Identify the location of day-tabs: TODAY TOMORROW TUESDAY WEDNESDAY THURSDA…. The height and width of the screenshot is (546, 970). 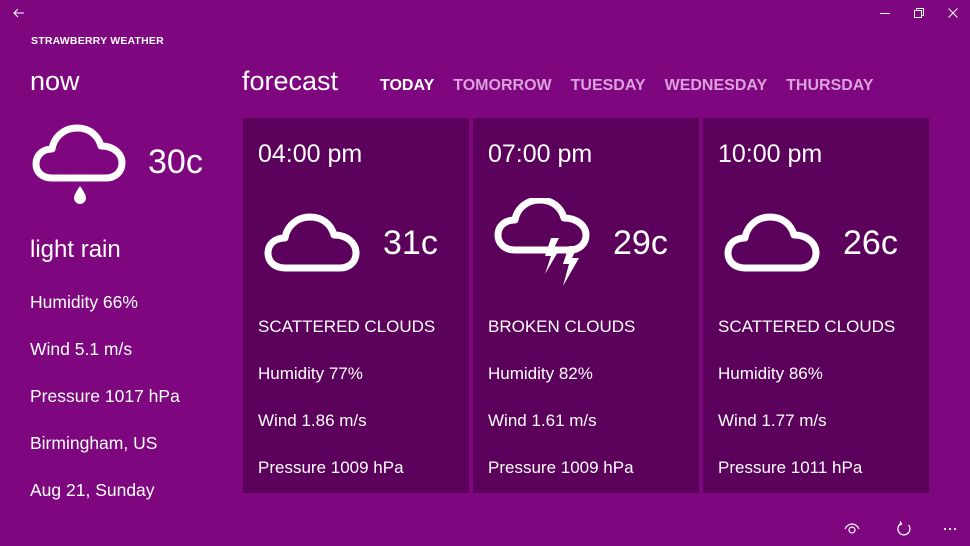
(627, 86).